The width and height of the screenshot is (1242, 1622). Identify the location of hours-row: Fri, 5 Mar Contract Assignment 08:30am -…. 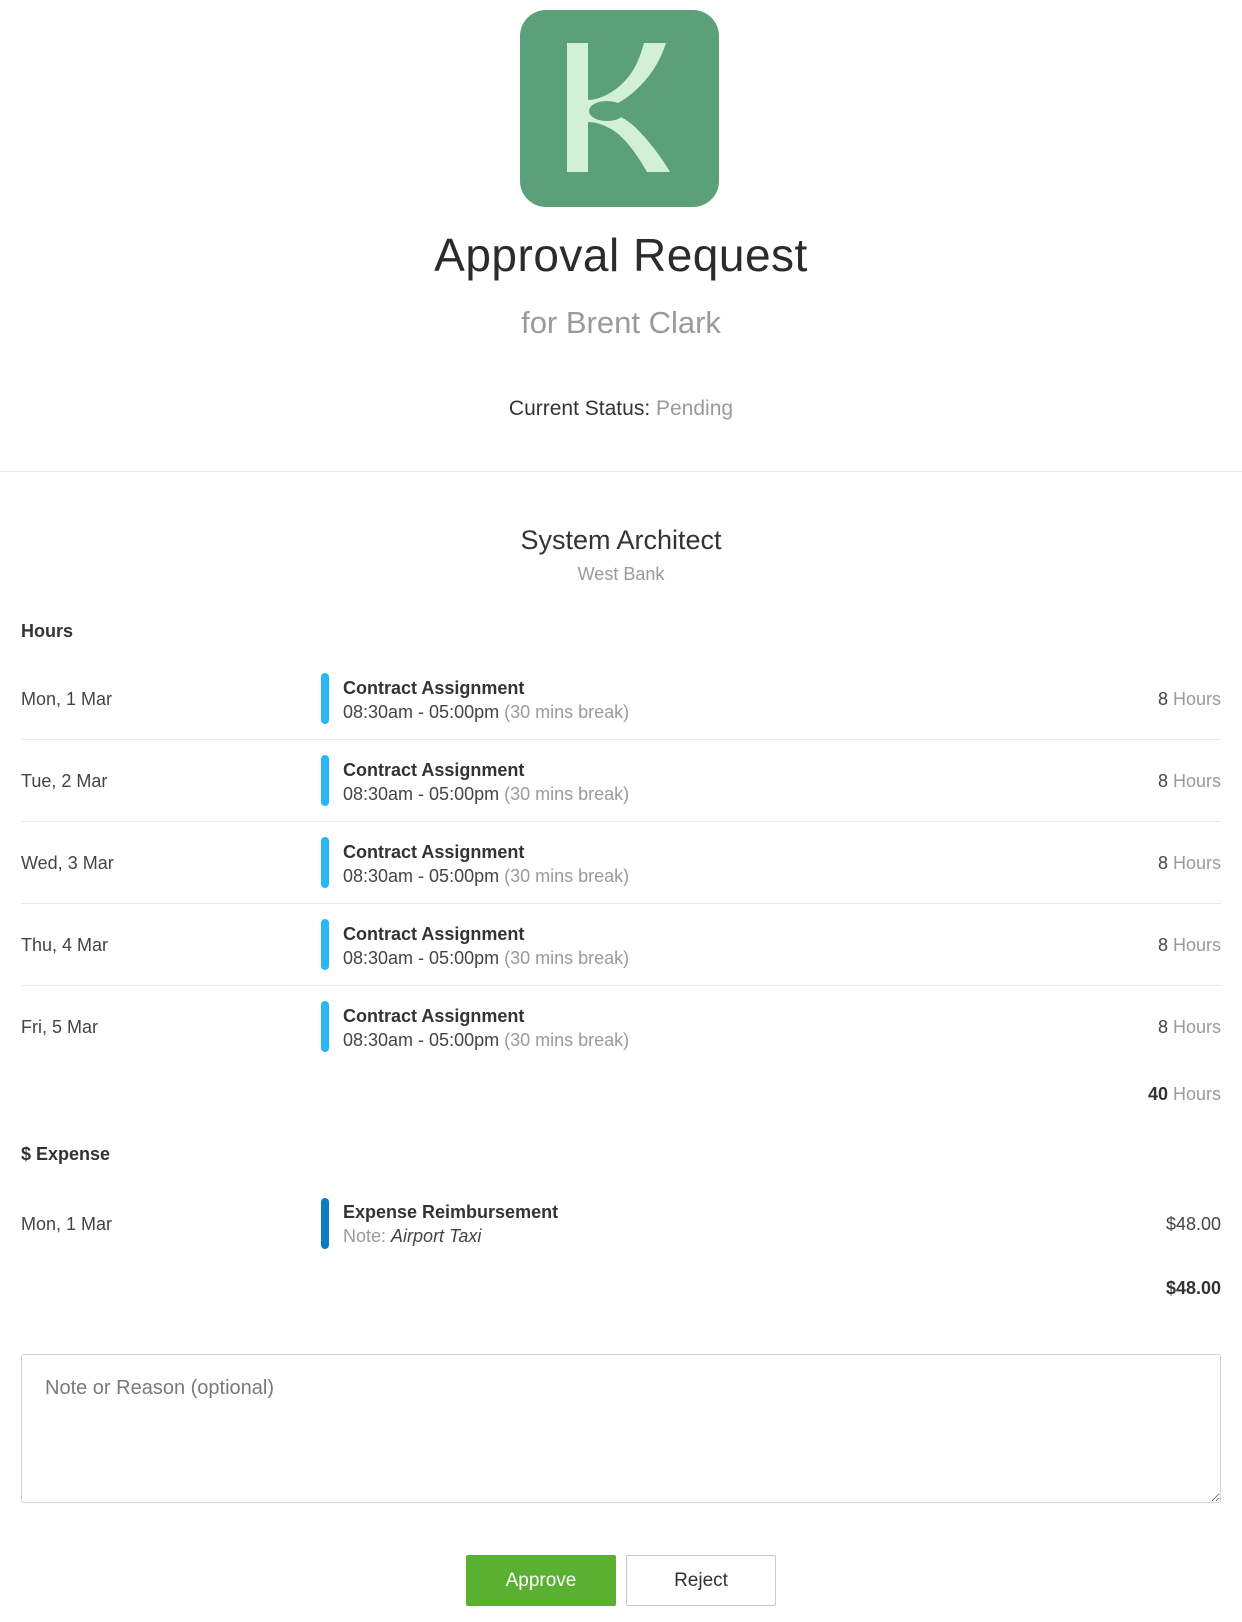
(621, 1027).